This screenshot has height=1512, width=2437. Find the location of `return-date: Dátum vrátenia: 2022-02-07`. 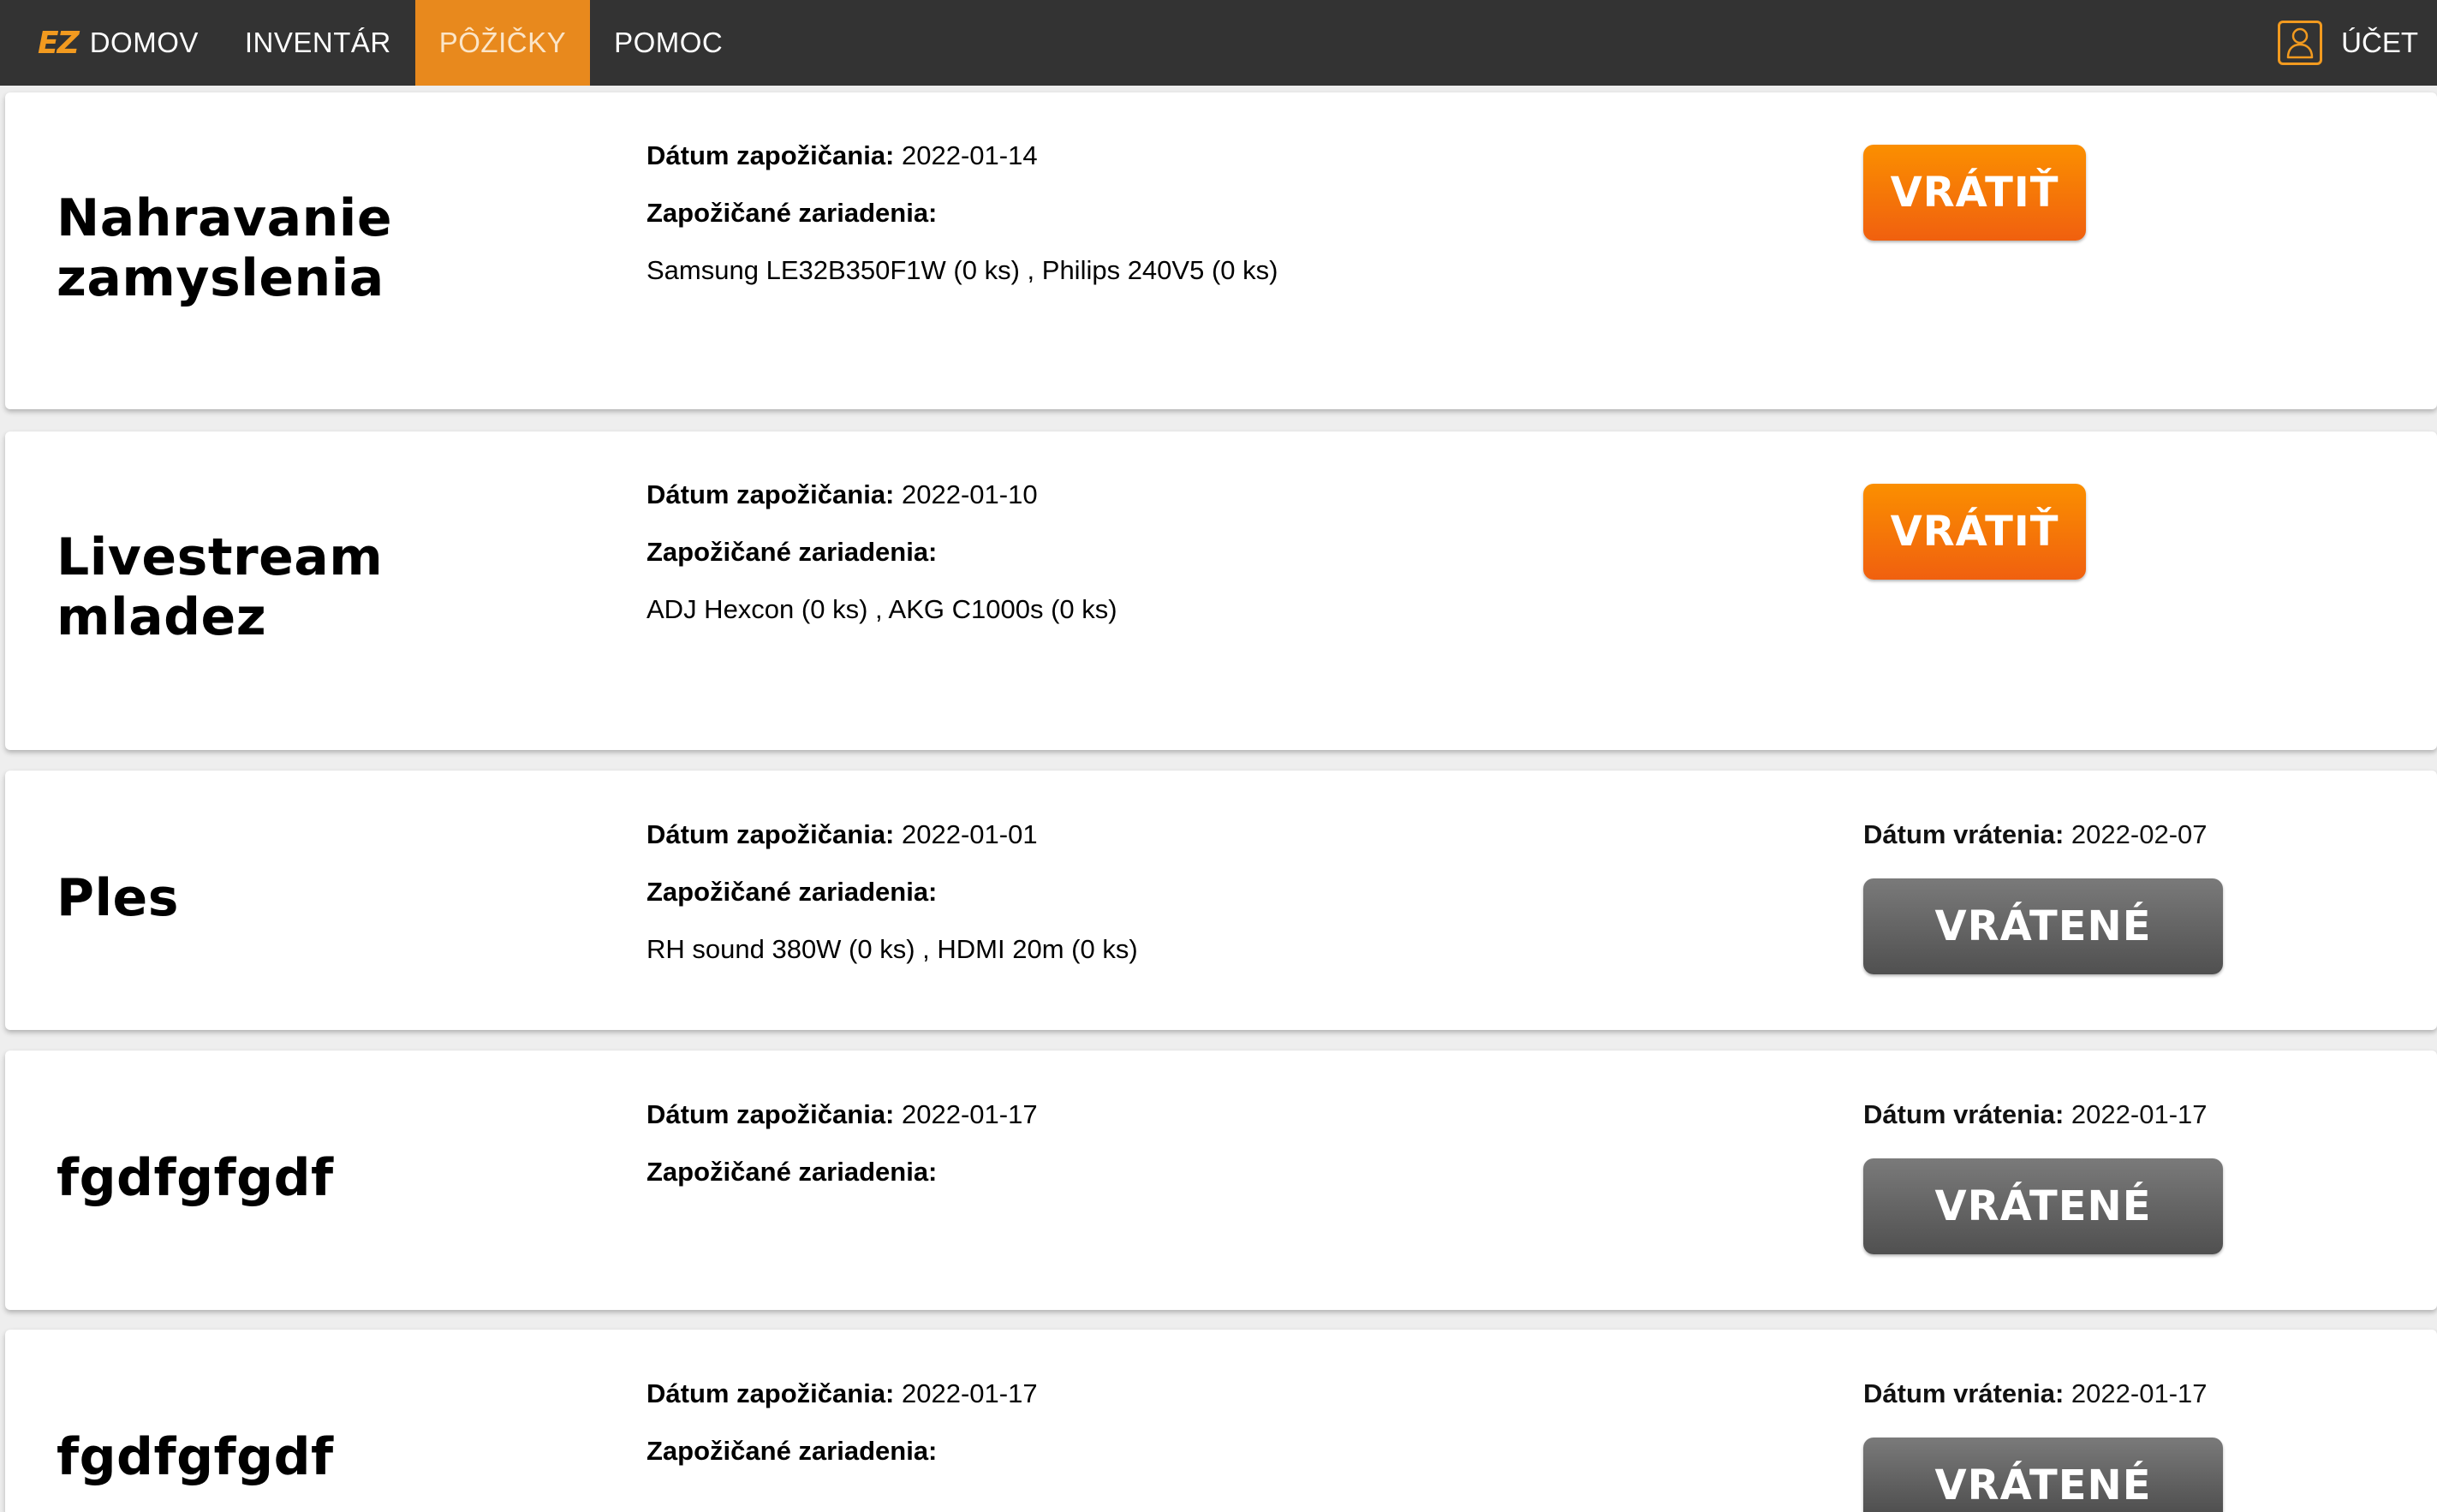

return-date: Dátum vrátenia: 2022-02-07 is located at coordinates (2035, 835).